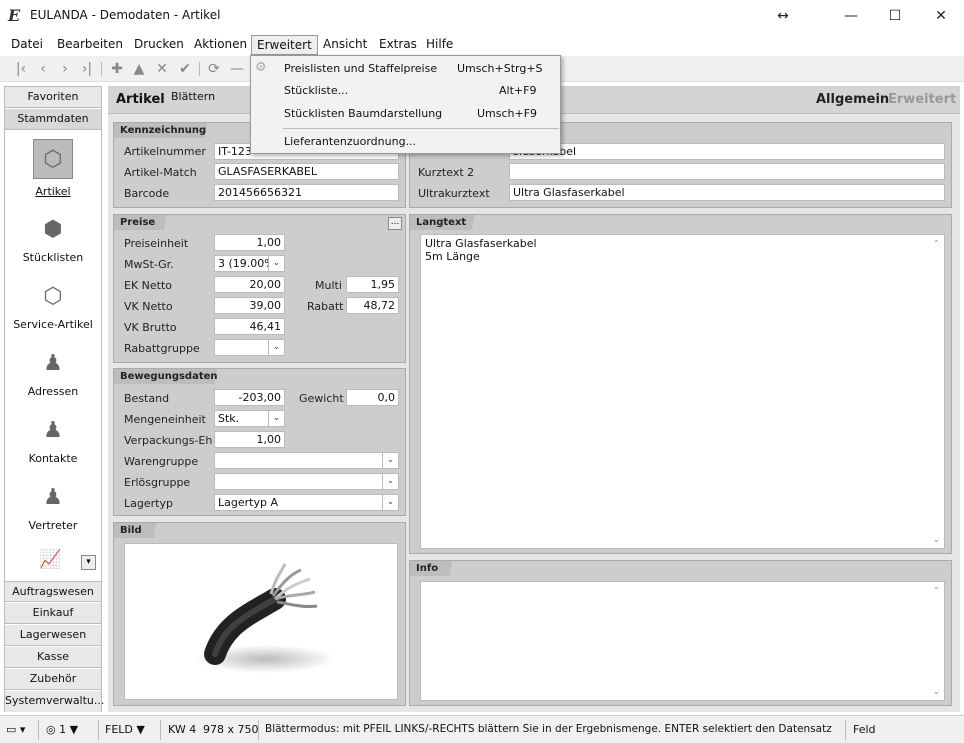 The height and width of the screenshot is (743, 964). I want to click on menu-erweitert: Erweitert, so click(284, 45).